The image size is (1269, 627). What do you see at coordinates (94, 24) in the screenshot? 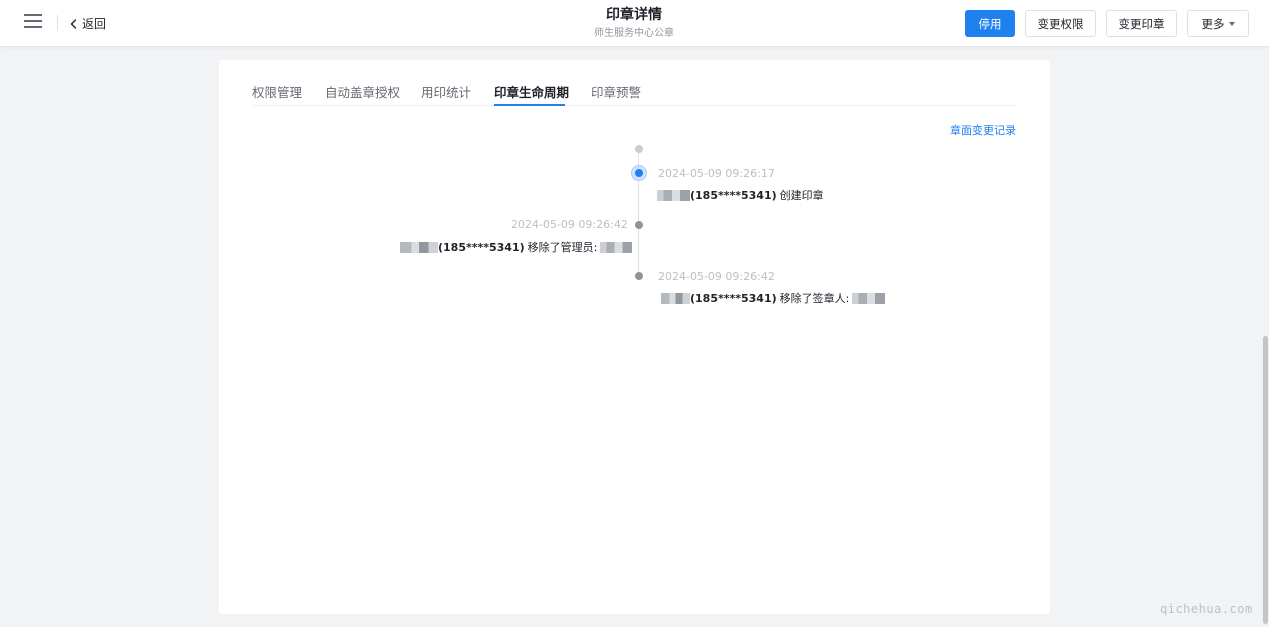
I see `back-label: 返回` at bounding box center [94, 24].